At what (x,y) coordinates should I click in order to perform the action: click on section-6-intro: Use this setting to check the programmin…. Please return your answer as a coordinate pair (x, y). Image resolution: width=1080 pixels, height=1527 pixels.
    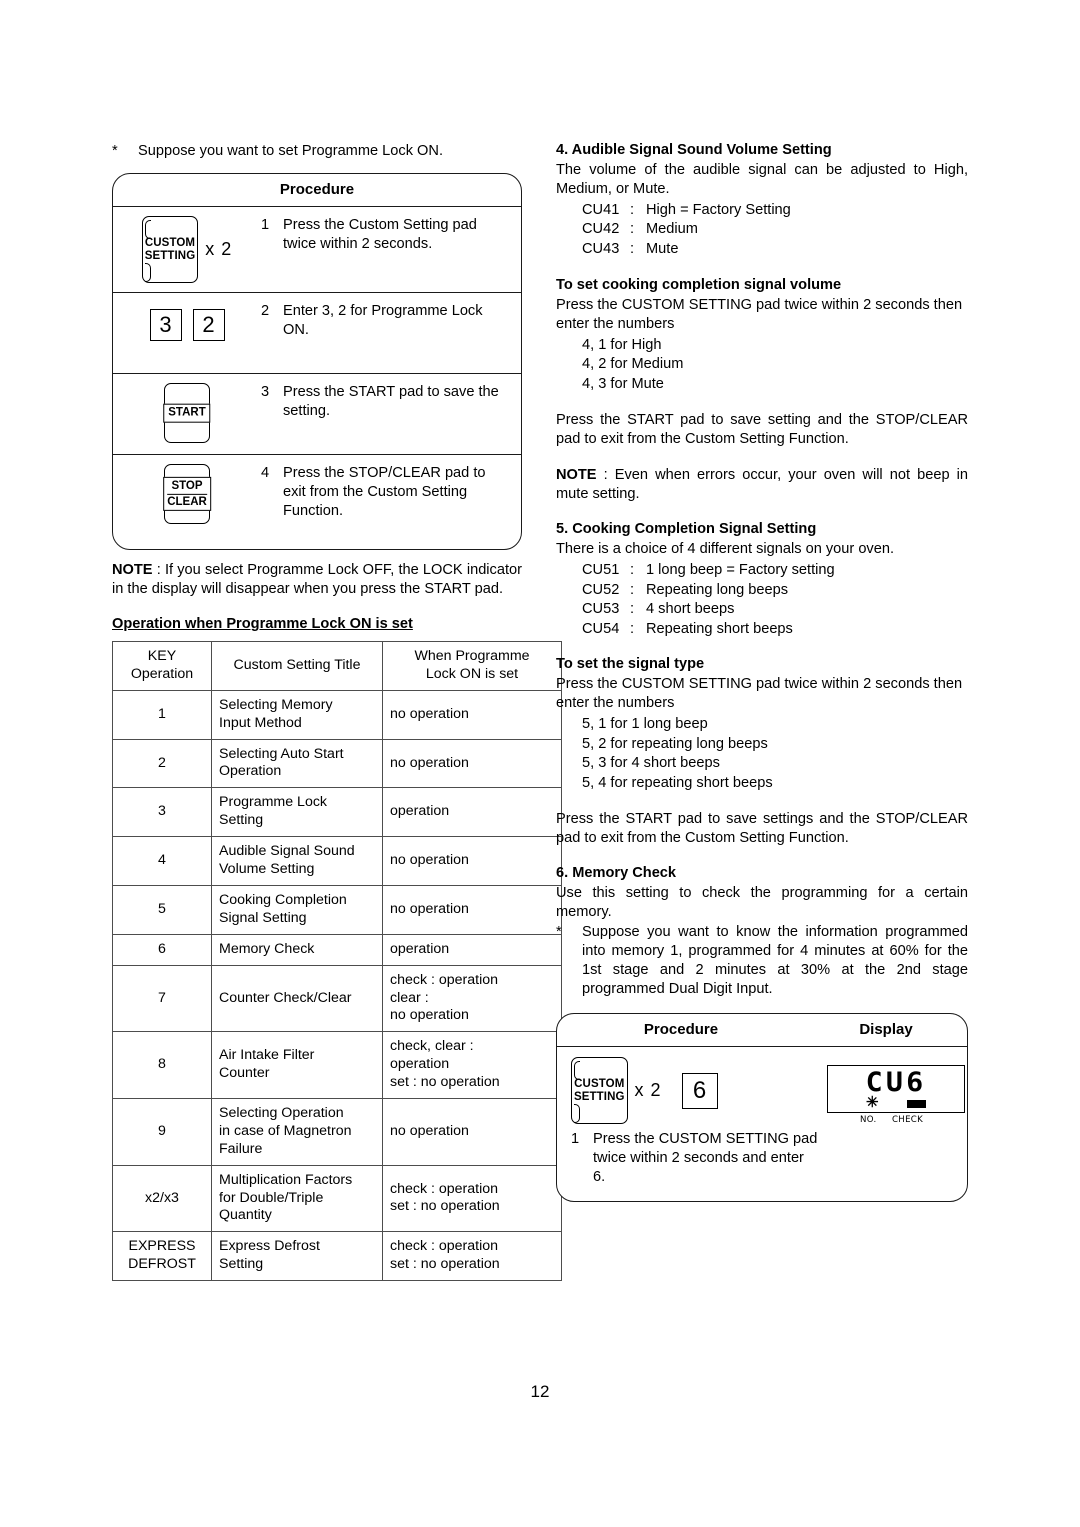
    Looking at the image, I should click on (762, 903).